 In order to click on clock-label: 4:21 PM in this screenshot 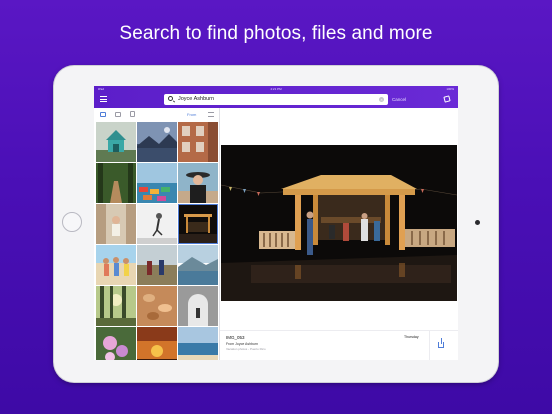, I will do `click(276, 89)`.